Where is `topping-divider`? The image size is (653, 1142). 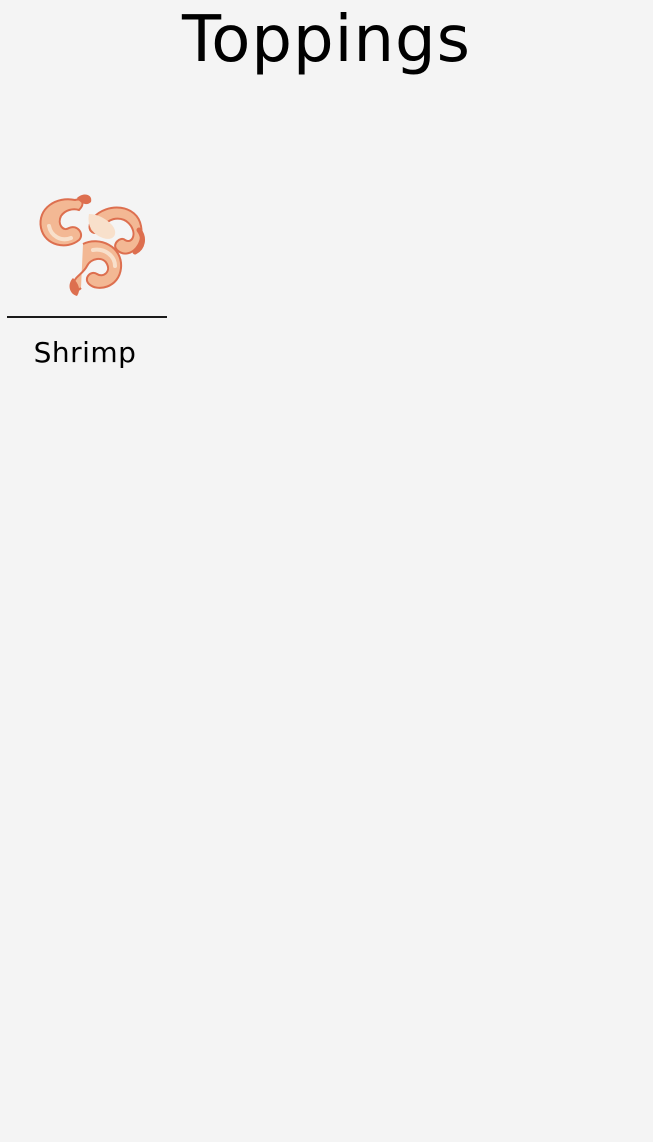
topping-divider is located at coordinates (87, 317).